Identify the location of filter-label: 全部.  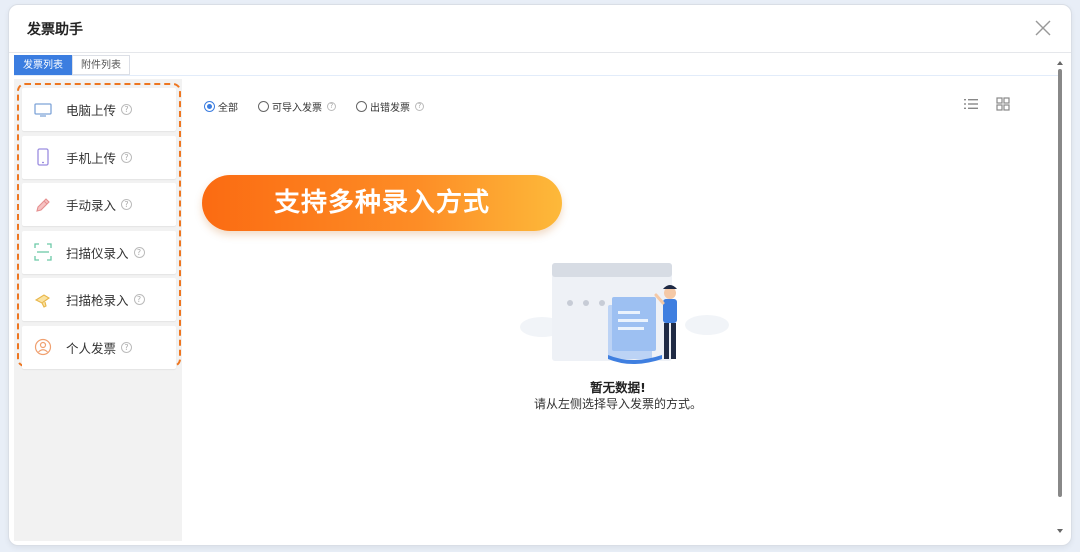
(228, 108).